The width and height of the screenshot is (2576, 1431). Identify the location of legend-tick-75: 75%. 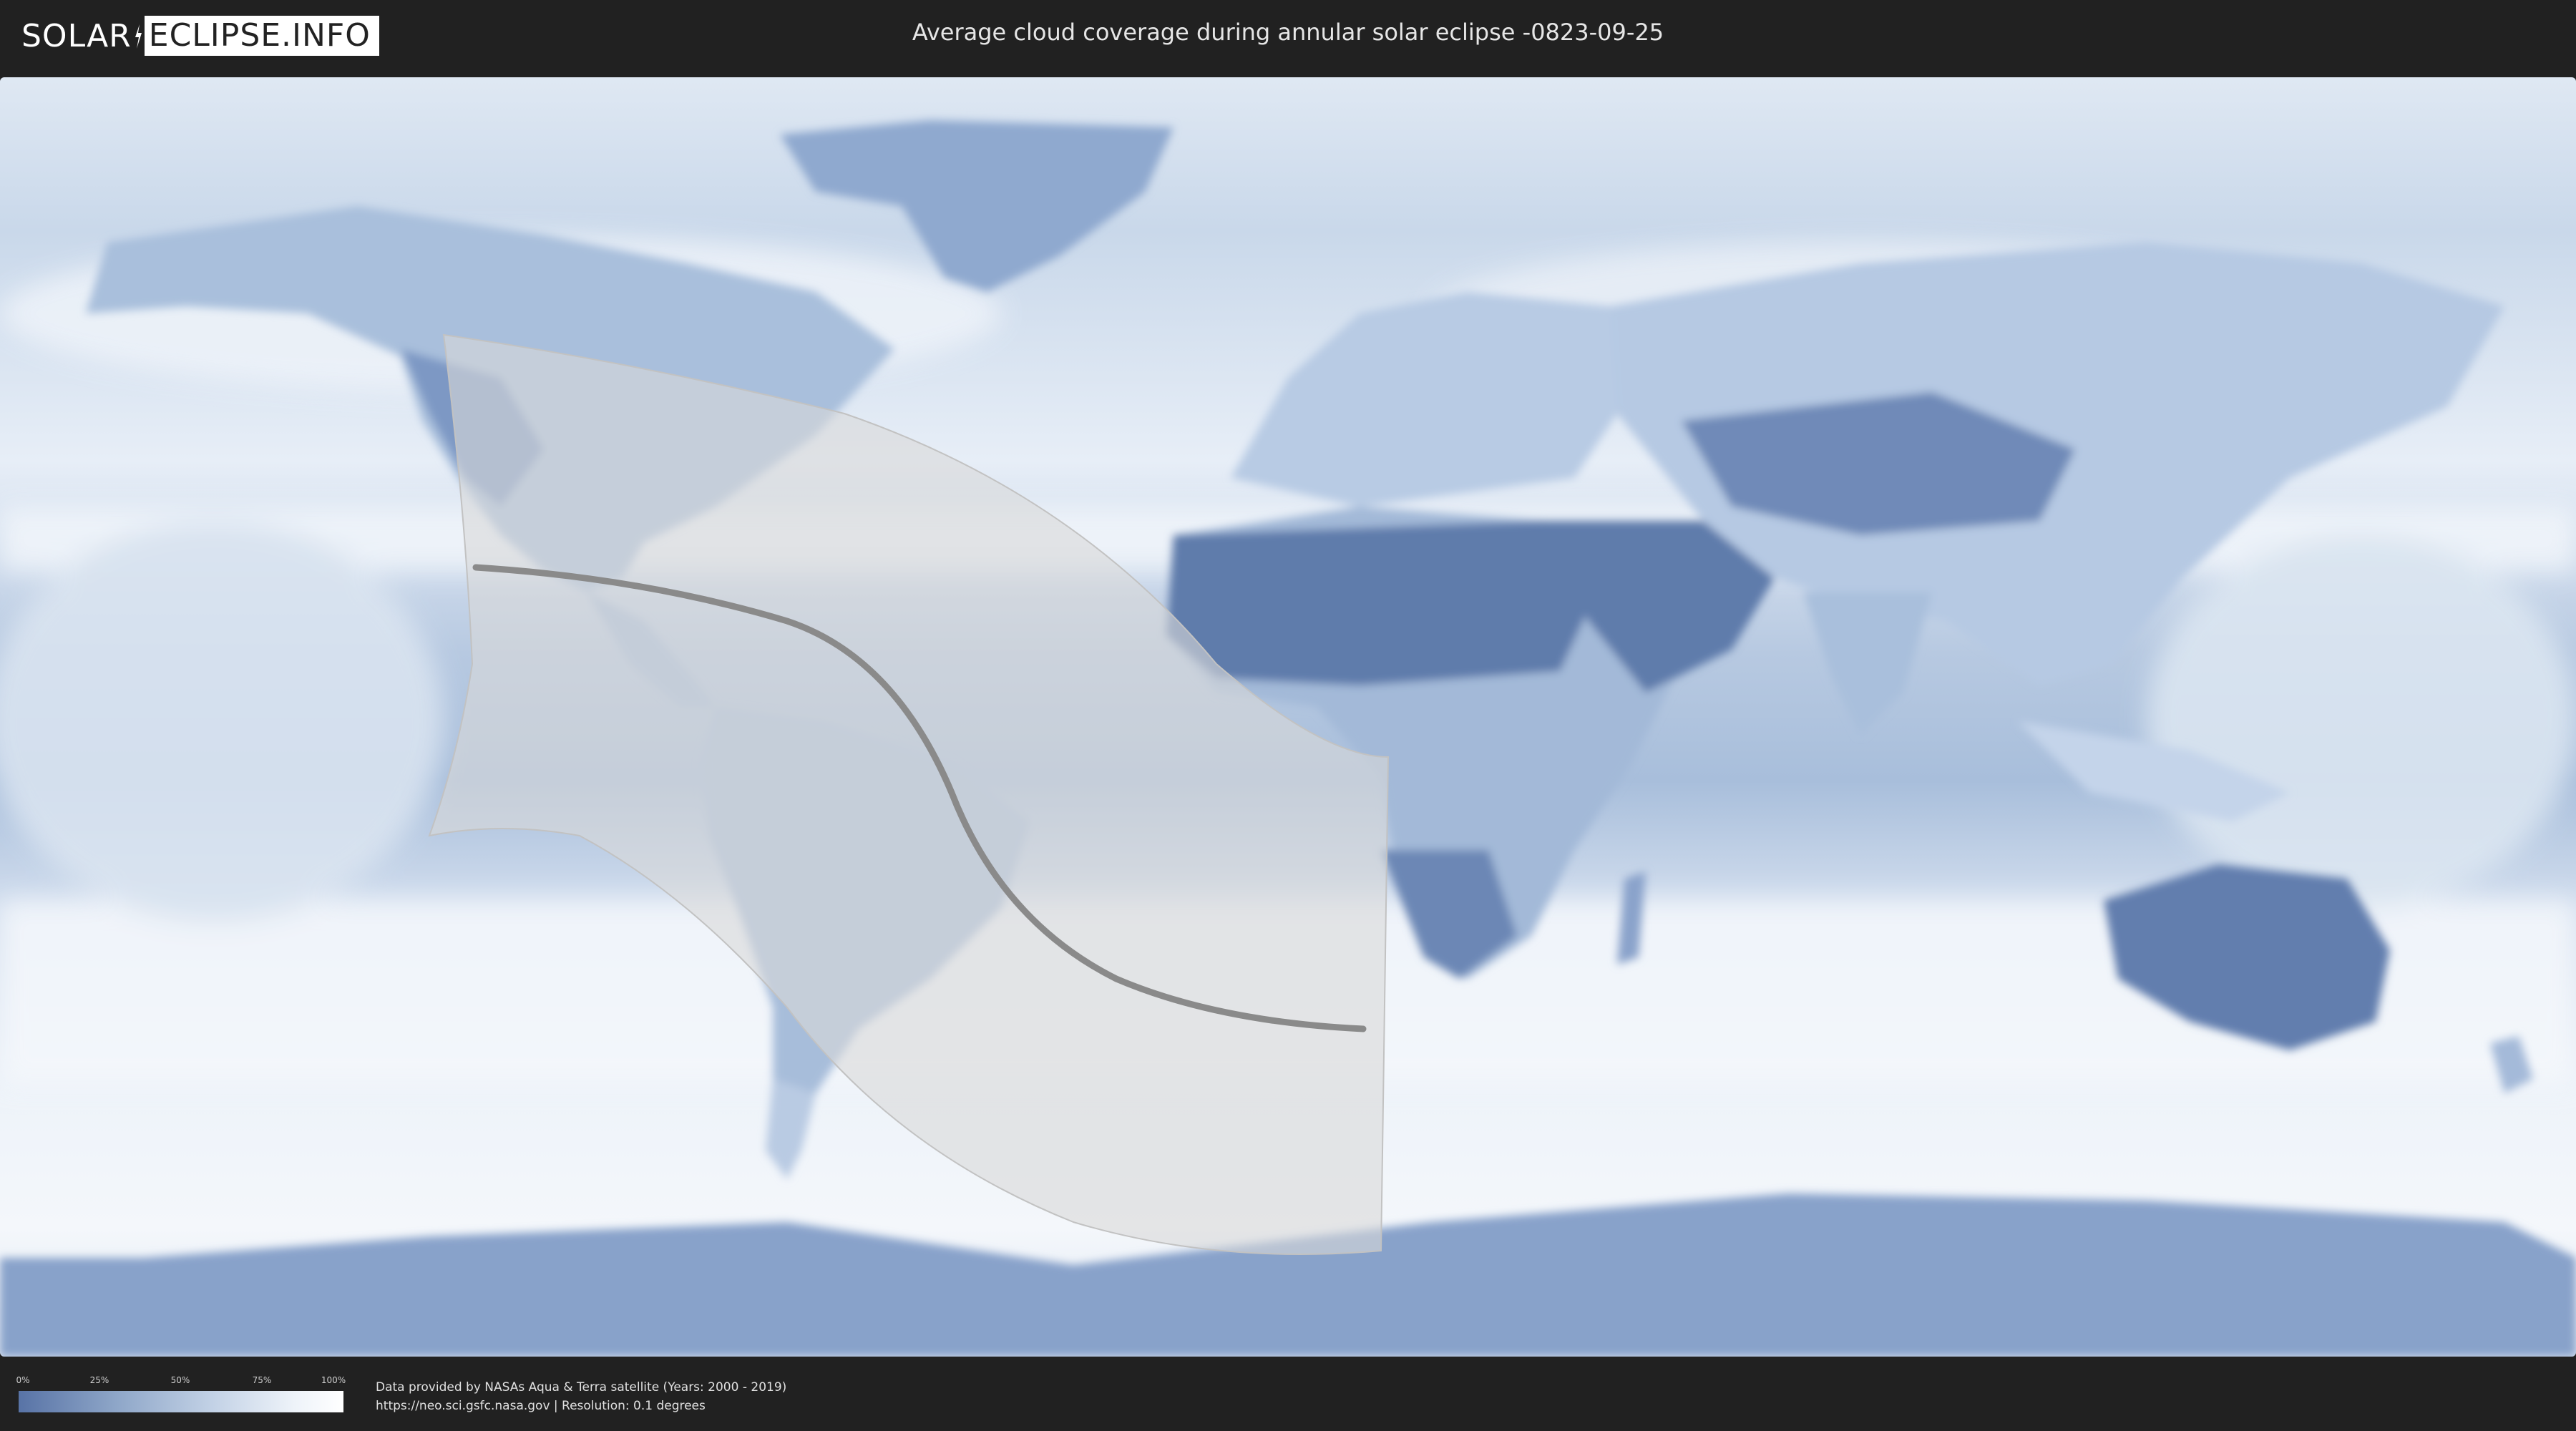
(262, 1380).